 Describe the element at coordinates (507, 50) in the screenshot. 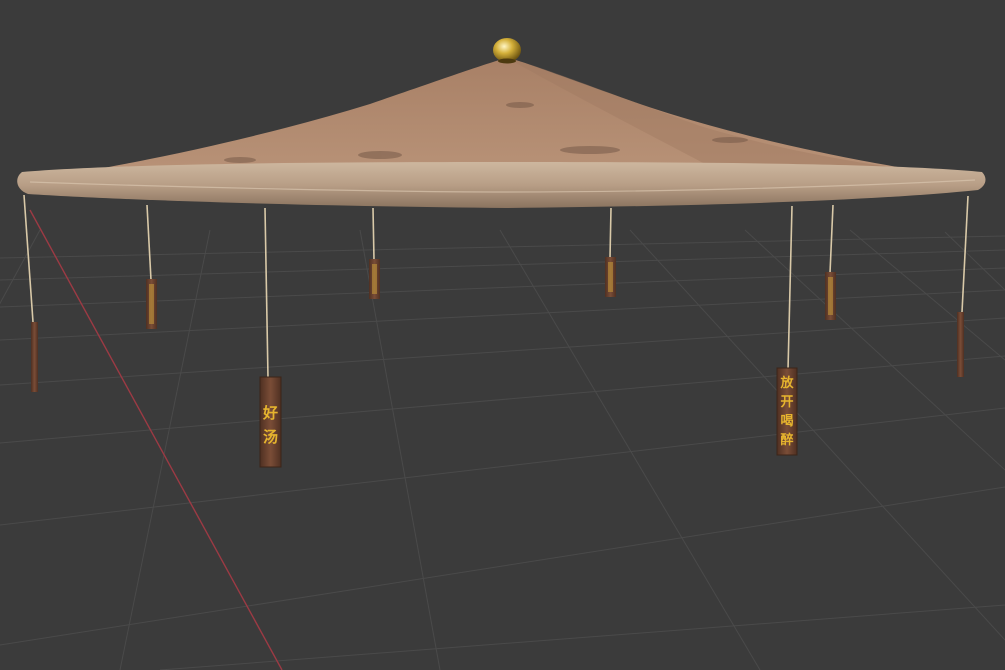

I see `gold-finial` at that location.